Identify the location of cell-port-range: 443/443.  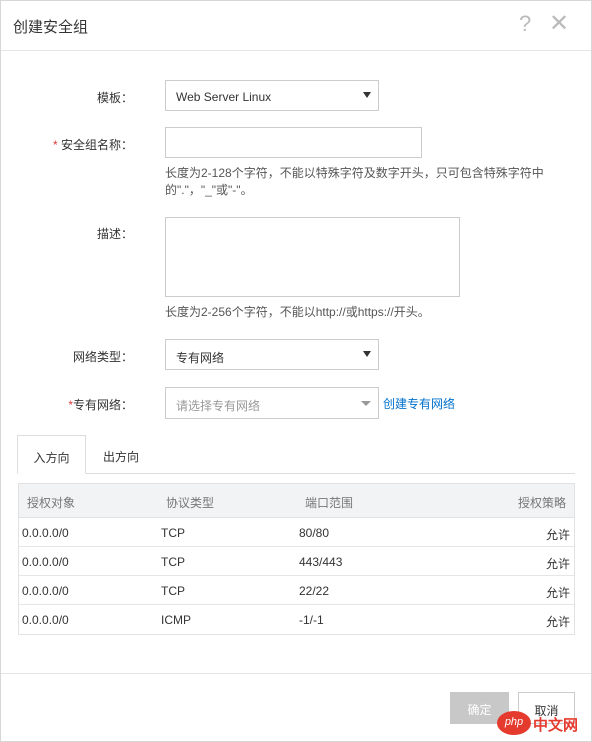
(321, 562).